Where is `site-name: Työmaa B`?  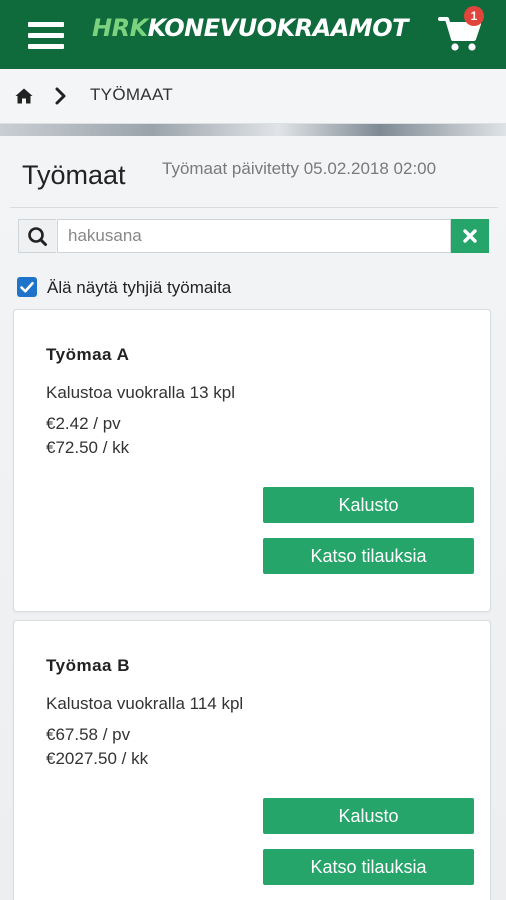 site-name: Työmaa B is located at coordinates (88, 665).